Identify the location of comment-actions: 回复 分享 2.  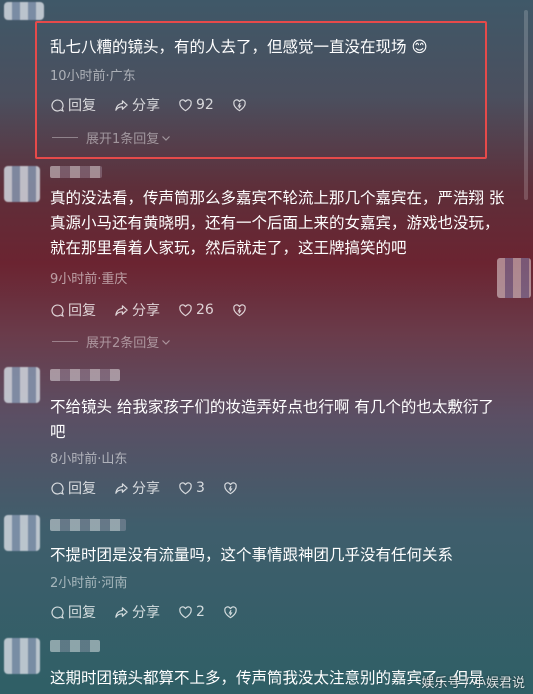
(154, 612).